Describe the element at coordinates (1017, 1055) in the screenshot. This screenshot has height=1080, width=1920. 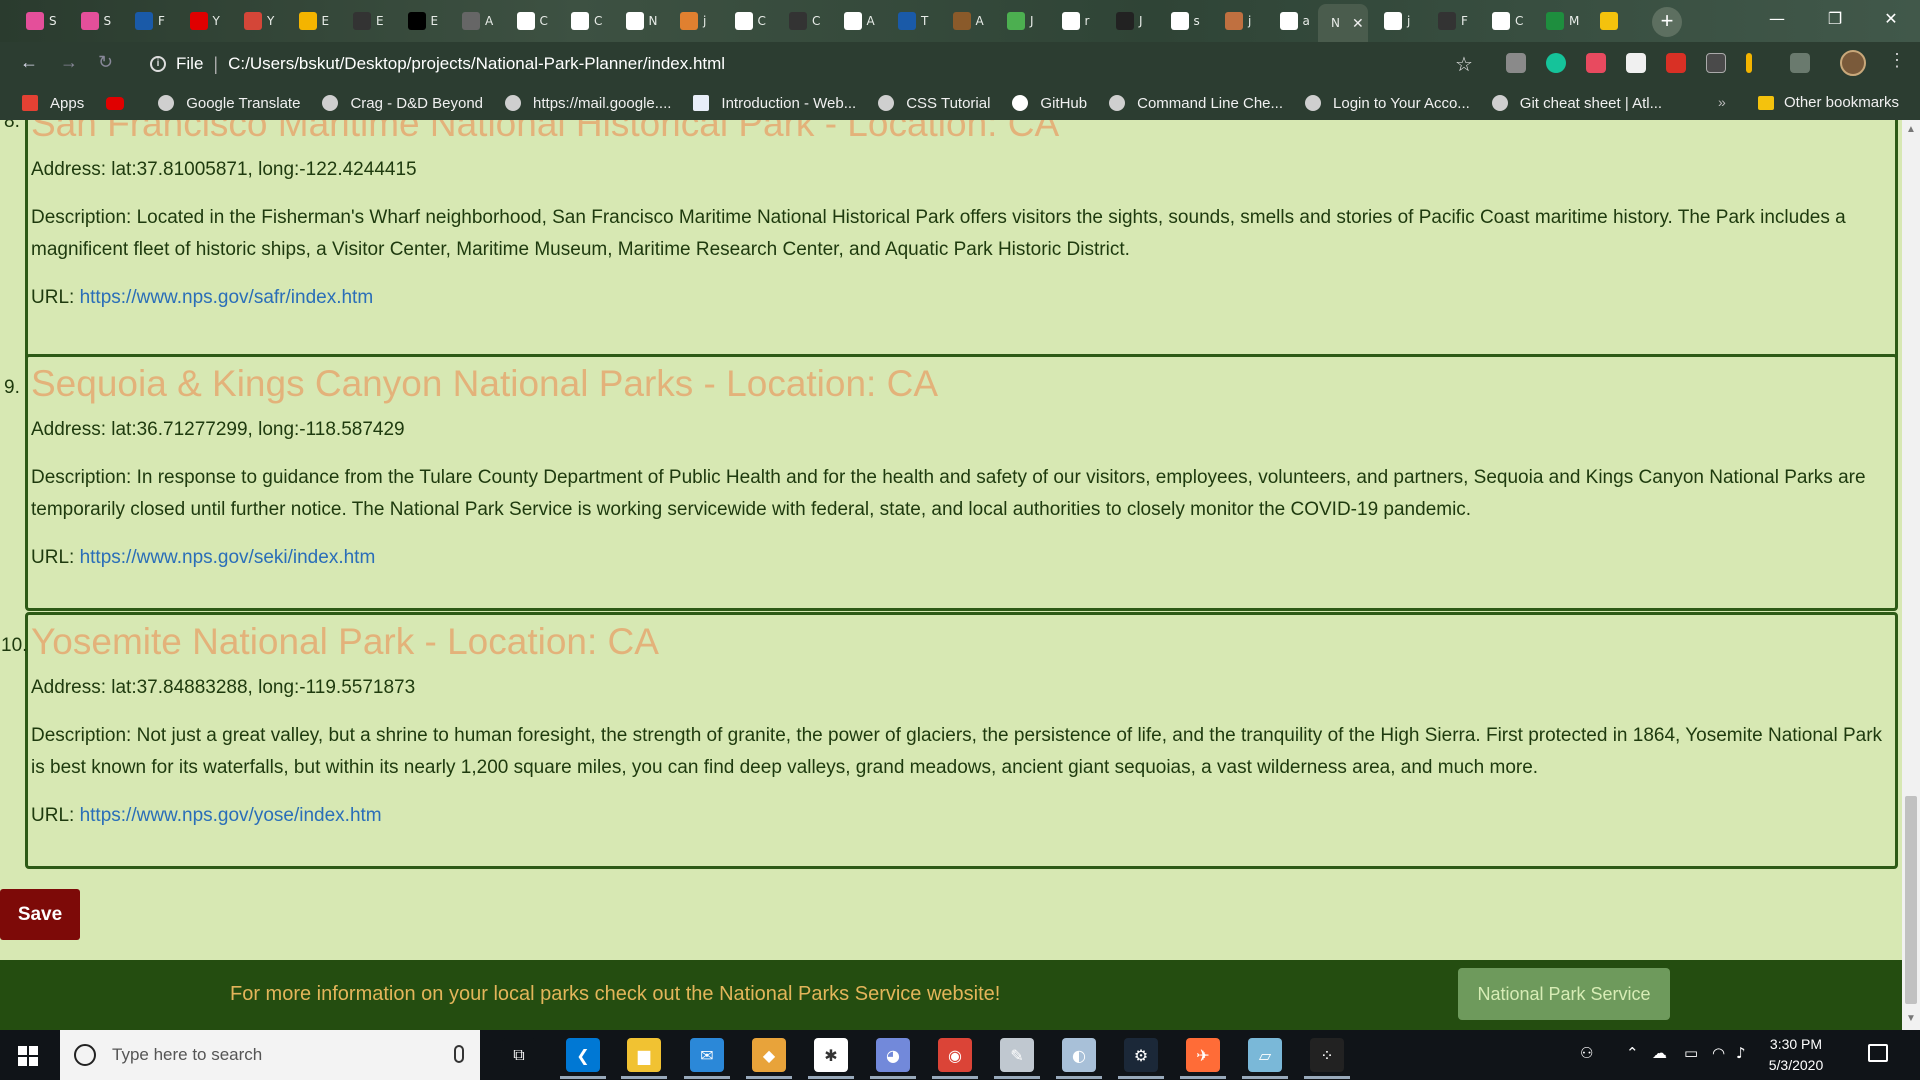
I see `paint-brush-icon: ✎` at that location.